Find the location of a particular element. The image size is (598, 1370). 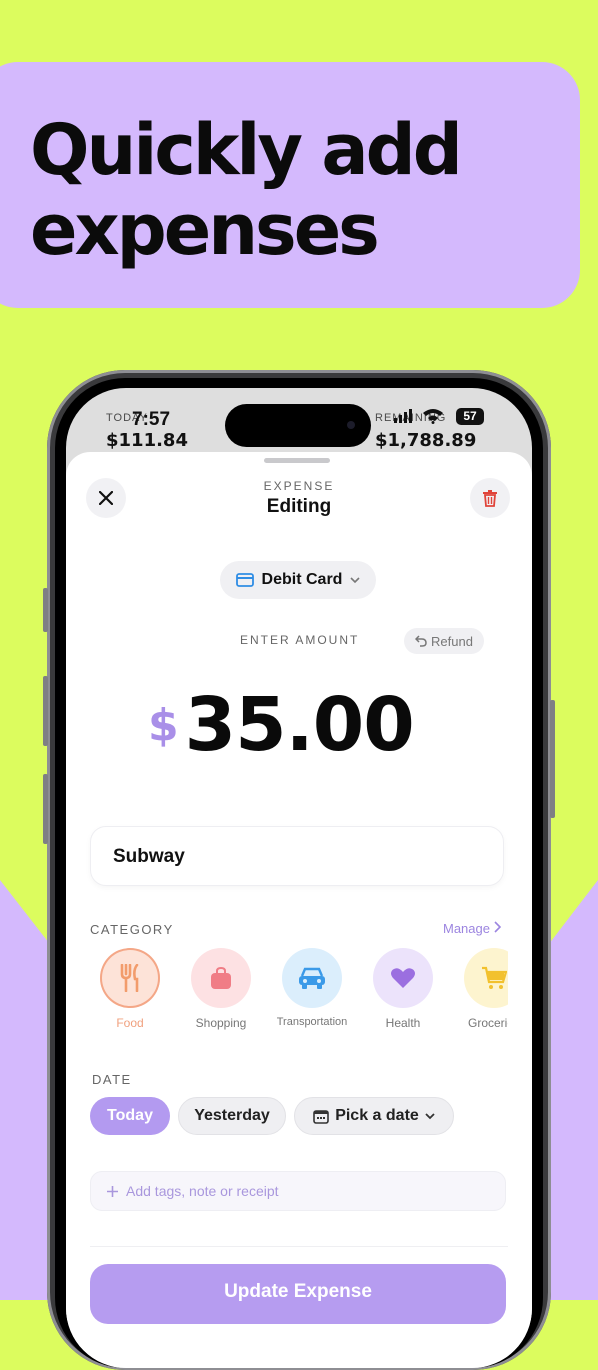

headline: Quickly add expenses is located at coordinates (246, 190).